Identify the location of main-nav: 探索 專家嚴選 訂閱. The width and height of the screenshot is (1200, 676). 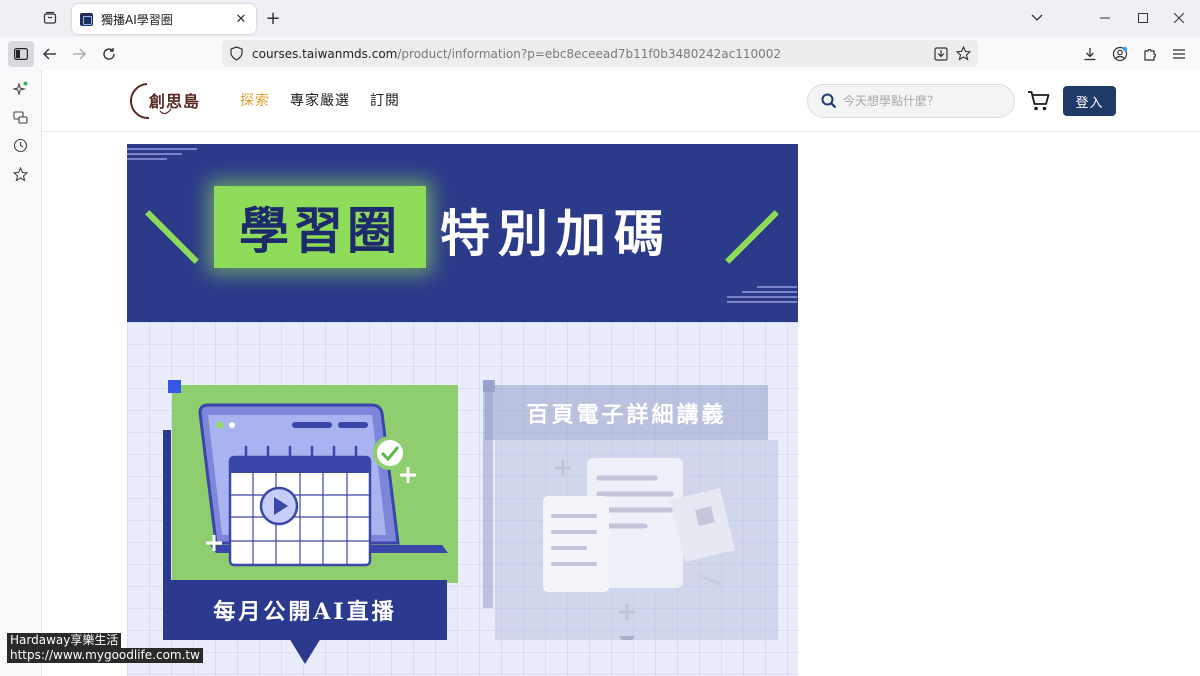
(320, 100).